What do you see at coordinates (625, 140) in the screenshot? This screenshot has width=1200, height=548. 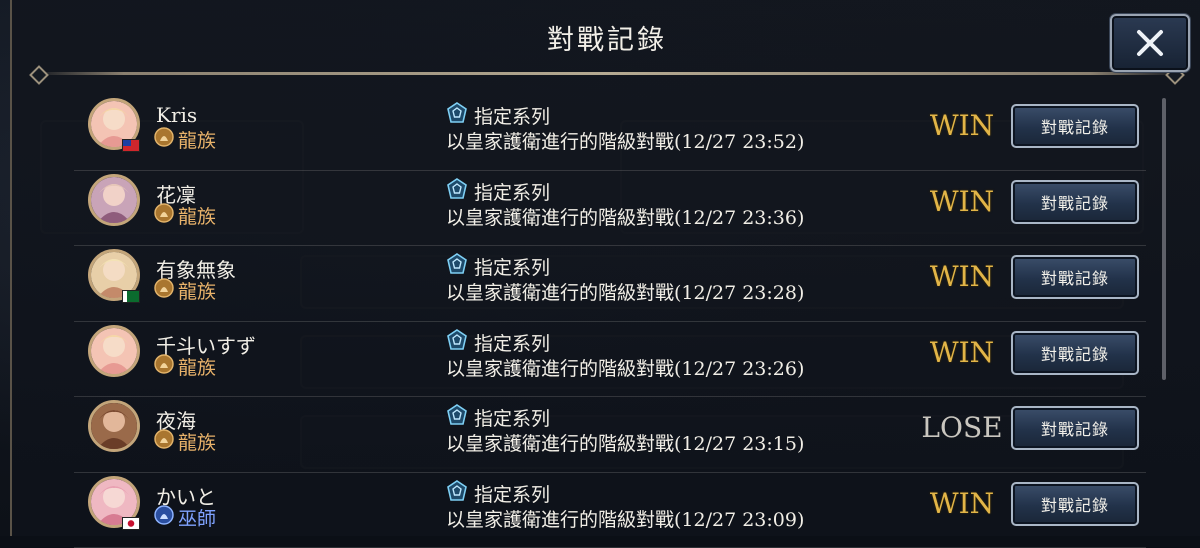 I see `match-description: 以皇家護衛進行的階級對戰(12/27 23:52)` at bounding box center [625, 140].